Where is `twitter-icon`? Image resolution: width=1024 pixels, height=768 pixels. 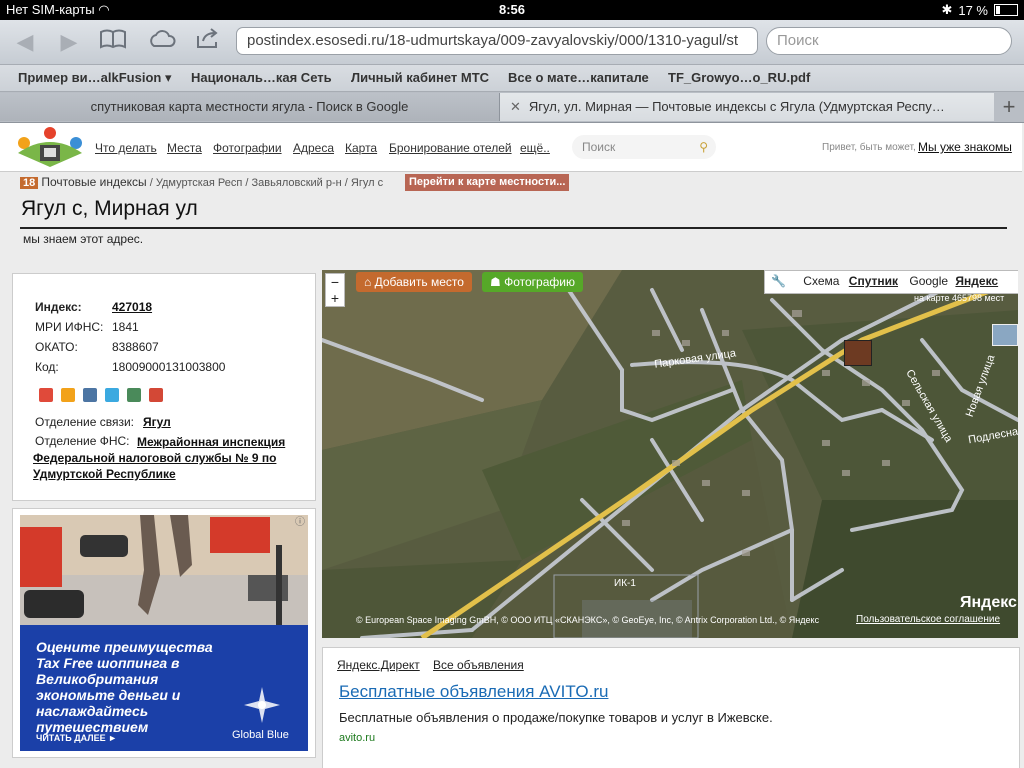
twitter-icon is located at coordinates (112, 395).